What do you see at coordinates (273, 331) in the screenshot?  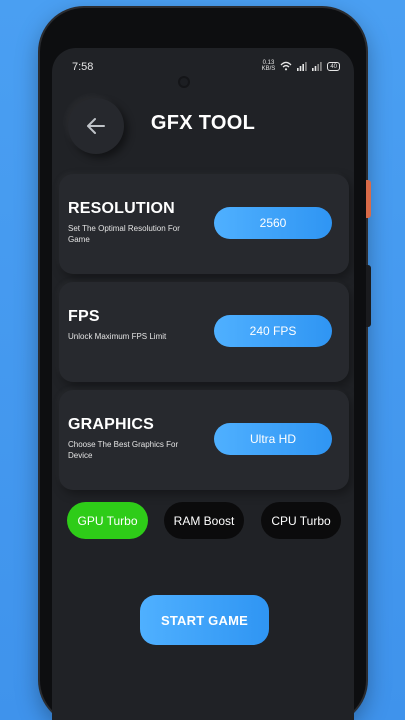 I see `fps-select-button: 240 FPS` at bounding box center [273, 331].